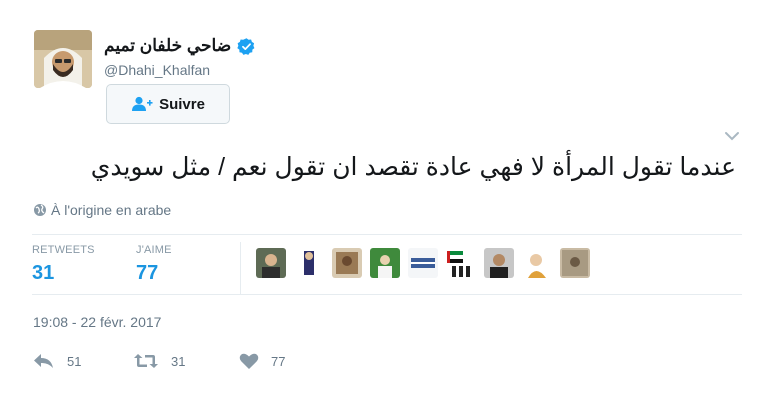 The height and width of the screenshot is (409, 768). What do you see at coordinates (147, 273) in the screenshot?
I see `likes-value: 77` at bounding box center [147, 273].